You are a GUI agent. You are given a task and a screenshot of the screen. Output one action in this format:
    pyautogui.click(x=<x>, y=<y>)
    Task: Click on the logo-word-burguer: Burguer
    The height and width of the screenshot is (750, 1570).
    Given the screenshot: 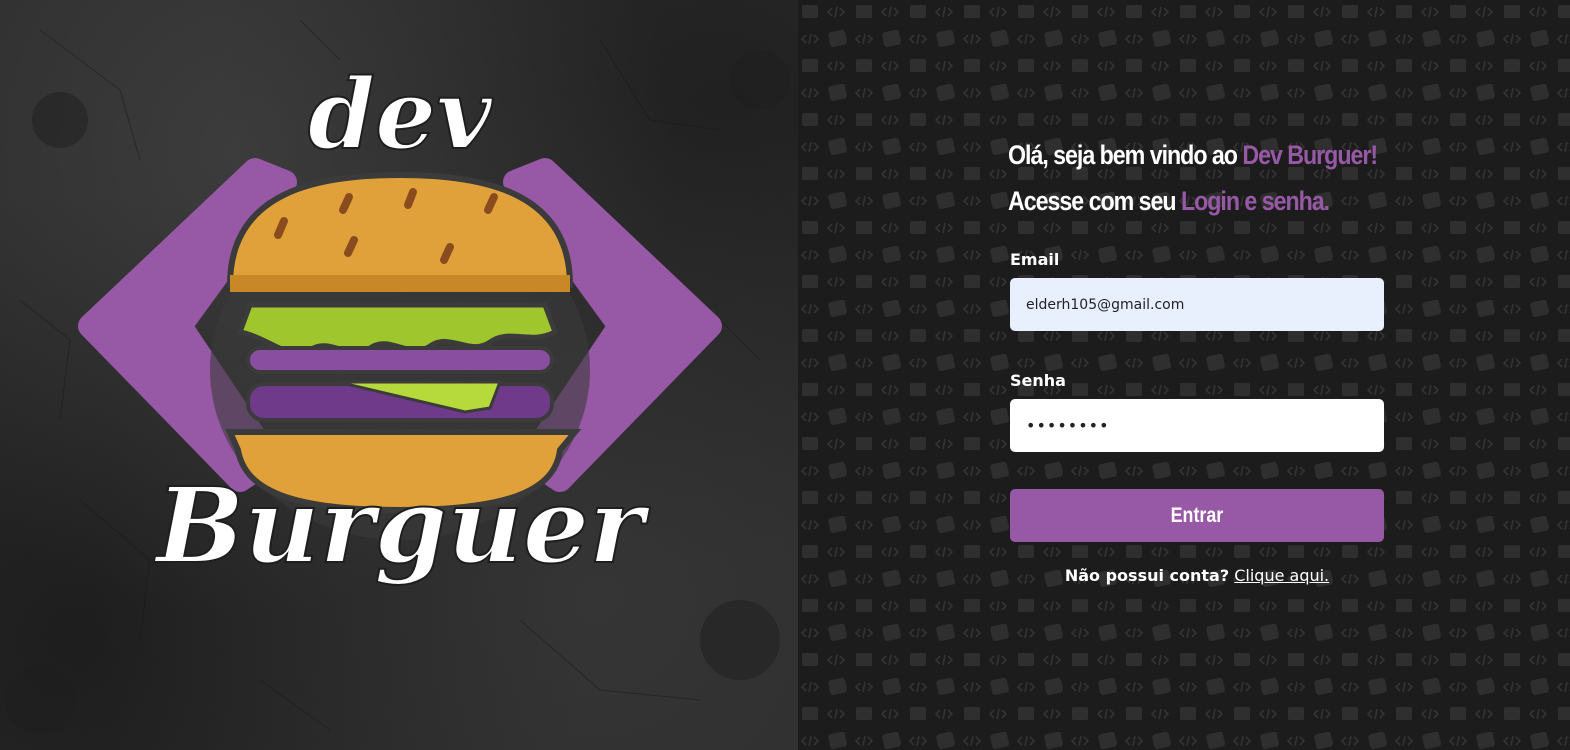 What is the action you would take?
    pyautogui.click(x=402, y=525)
    